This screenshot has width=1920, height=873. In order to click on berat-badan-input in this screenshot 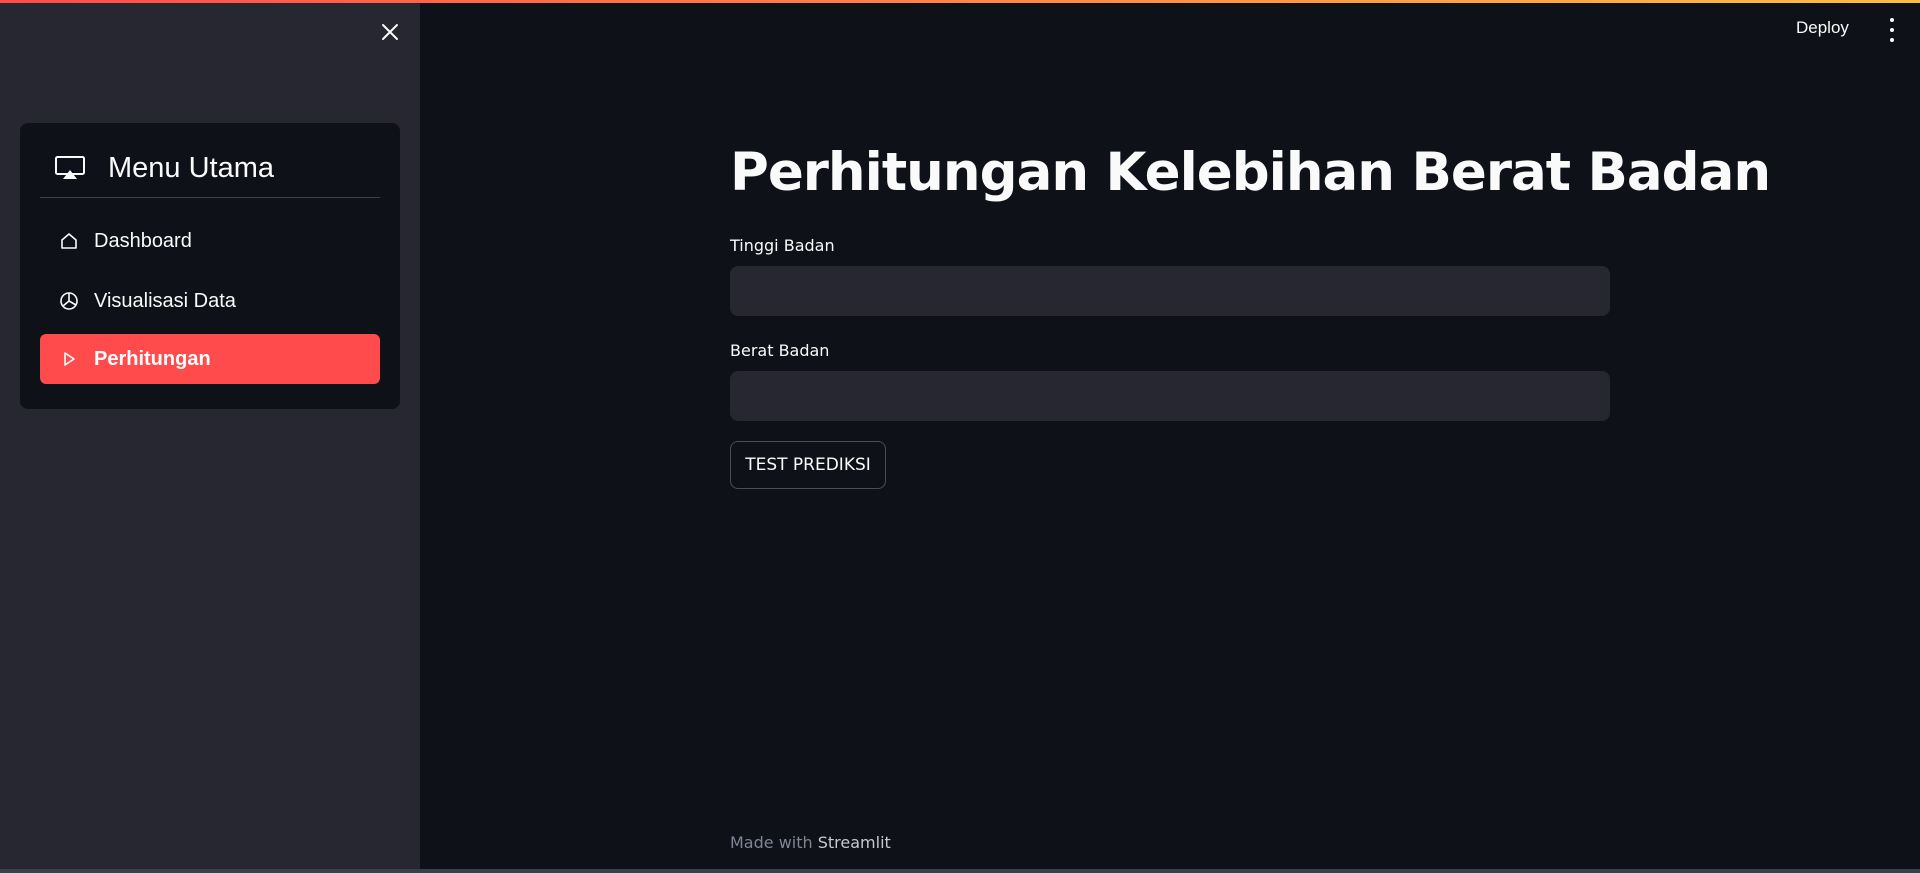, I will do `click(1170, 396)`.